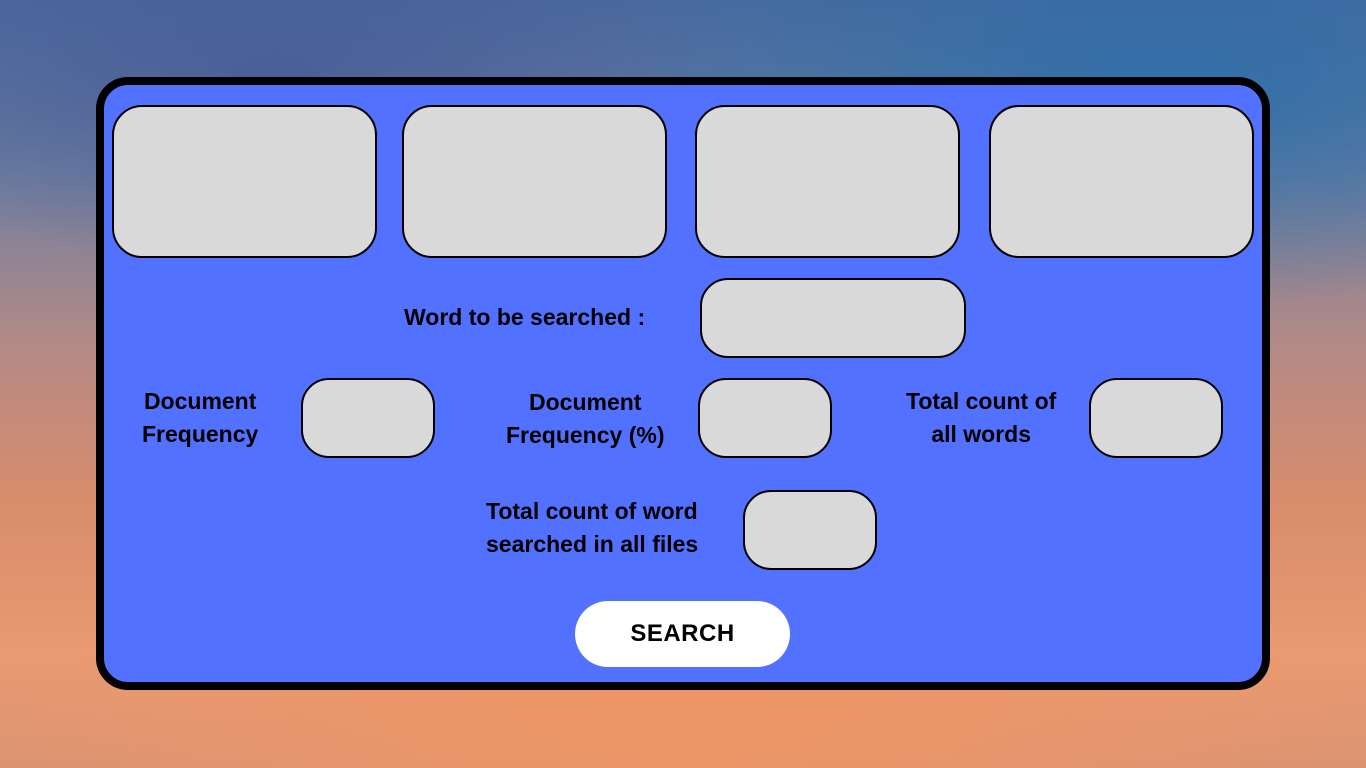  I want to click on word-search-label-text: Word to be searched :, so click(525, 317).